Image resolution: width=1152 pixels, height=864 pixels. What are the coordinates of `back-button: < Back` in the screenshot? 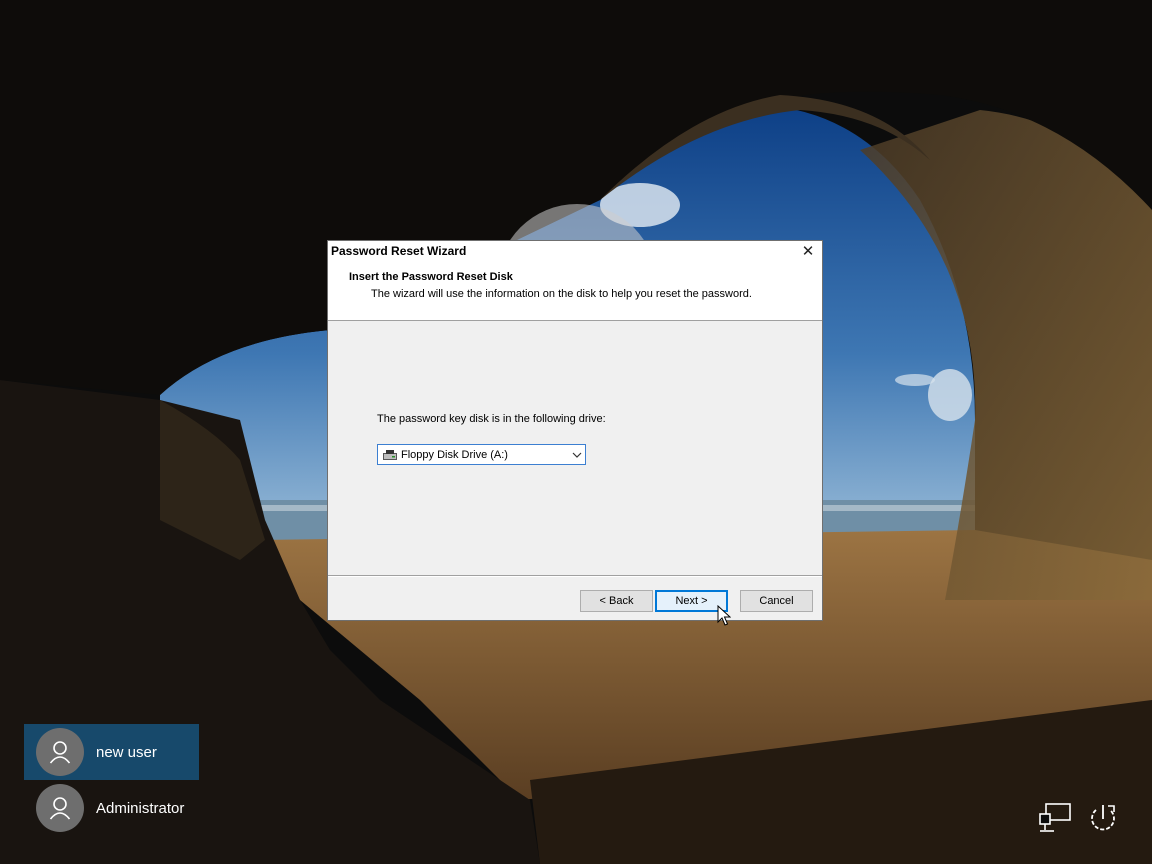 It's located at (616, 601).